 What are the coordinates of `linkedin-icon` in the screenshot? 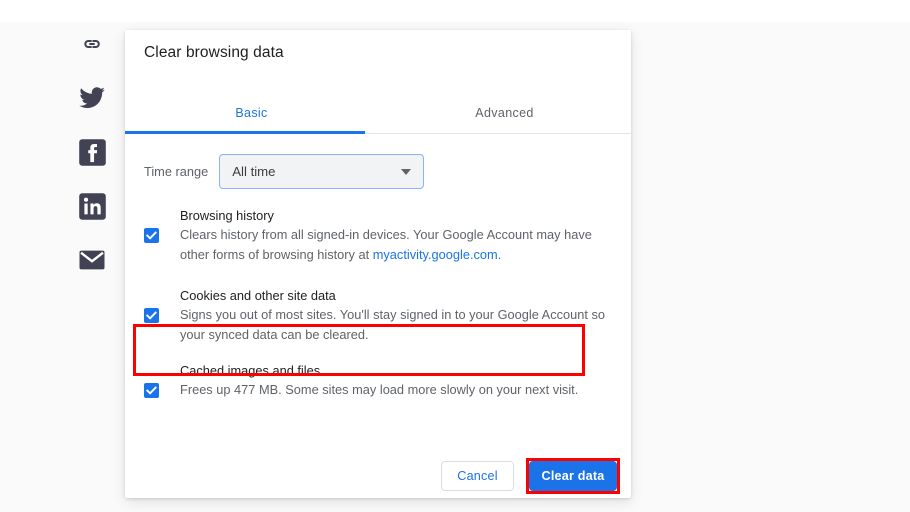 It's located at (92, 206).